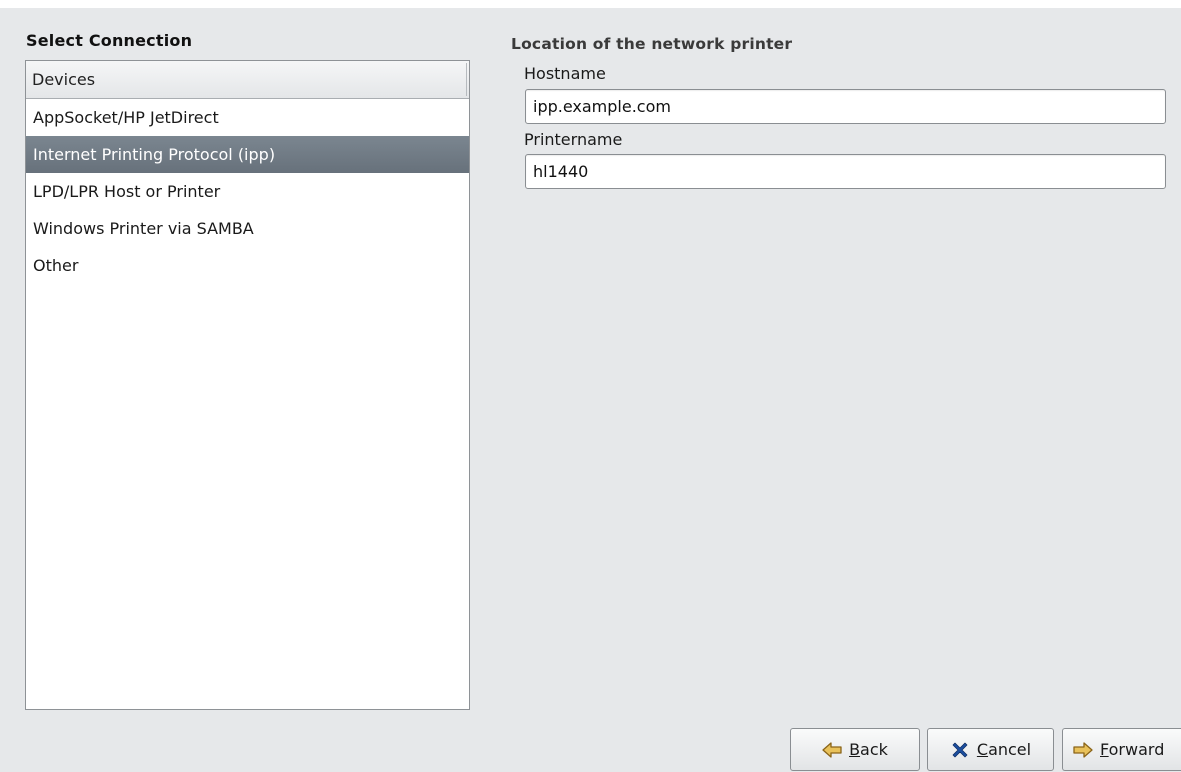 The height and width of the screenshot is (772, 1181). I want to click on forward-button-label: Forward, so click(1132, 749).